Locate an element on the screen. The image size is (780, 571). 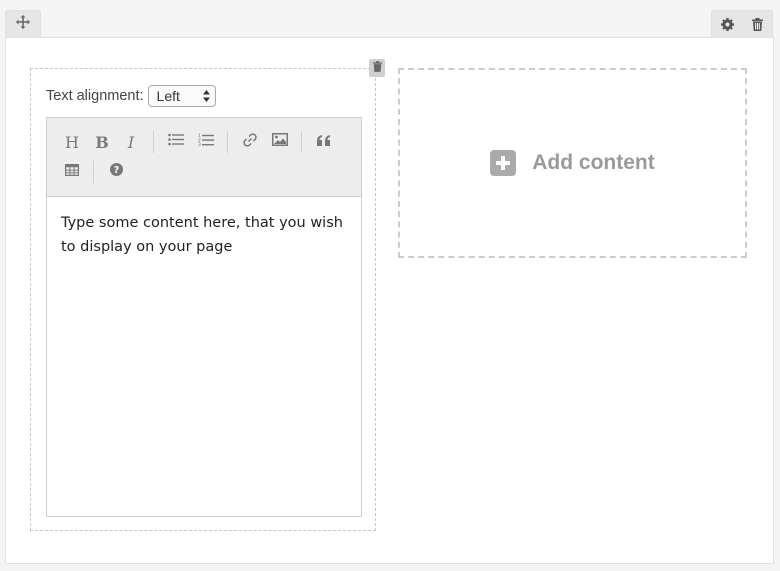
link-icon is located at coordinates (250, 142).